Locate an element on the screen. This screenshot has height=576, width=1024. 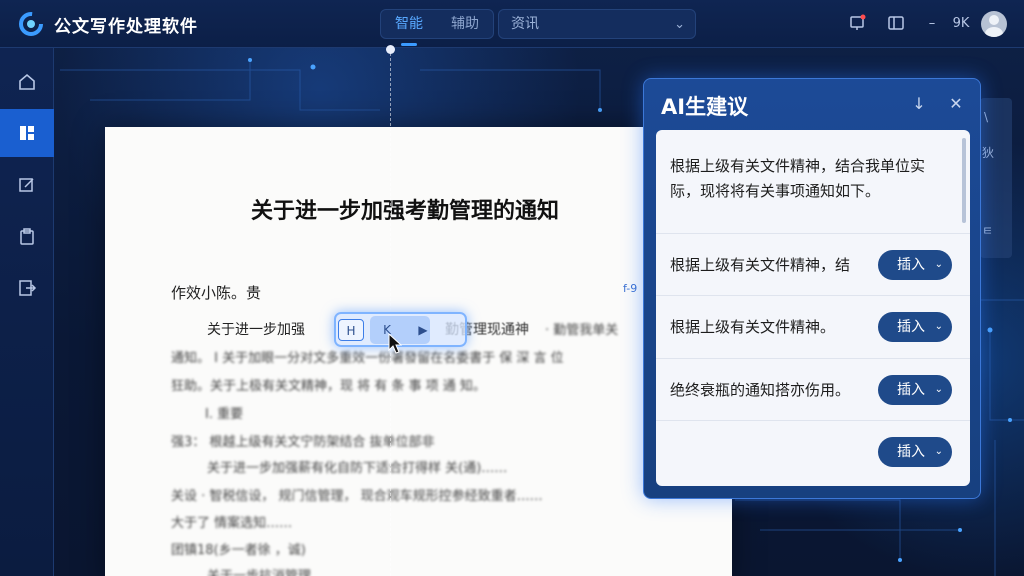
left-rail is located at coordinates (27, 312).